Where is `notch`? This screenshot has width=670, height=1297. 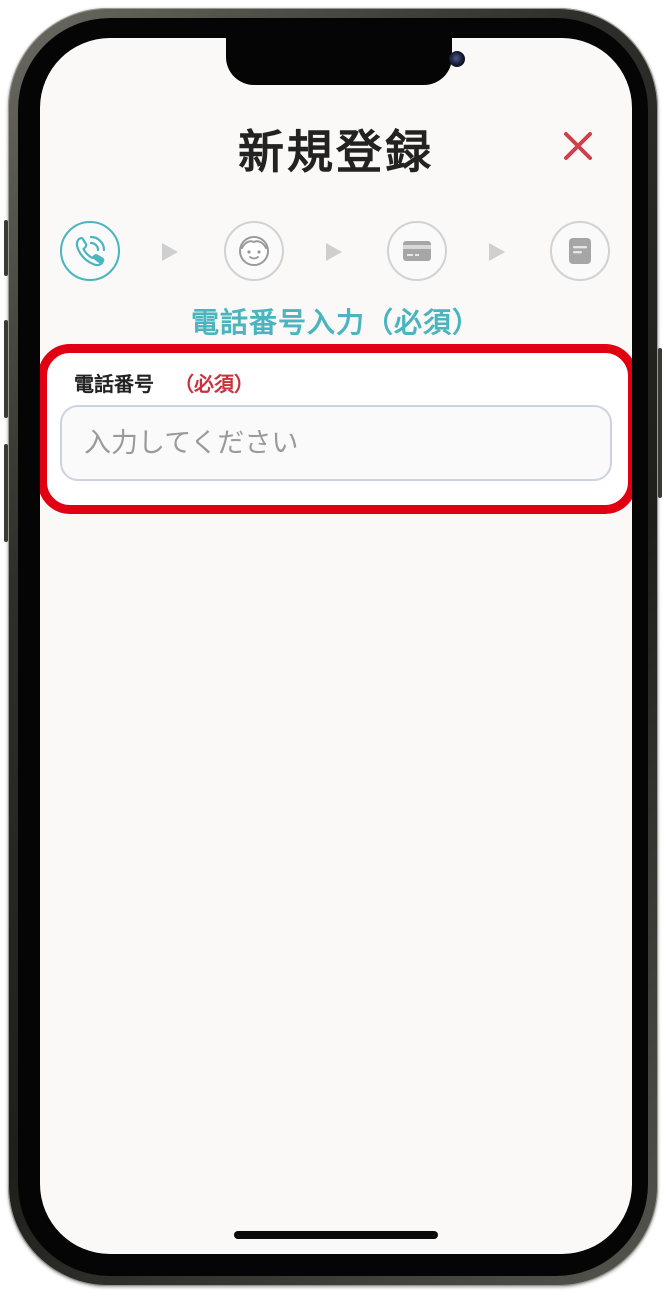
notch is located at coordinates (345, 61).